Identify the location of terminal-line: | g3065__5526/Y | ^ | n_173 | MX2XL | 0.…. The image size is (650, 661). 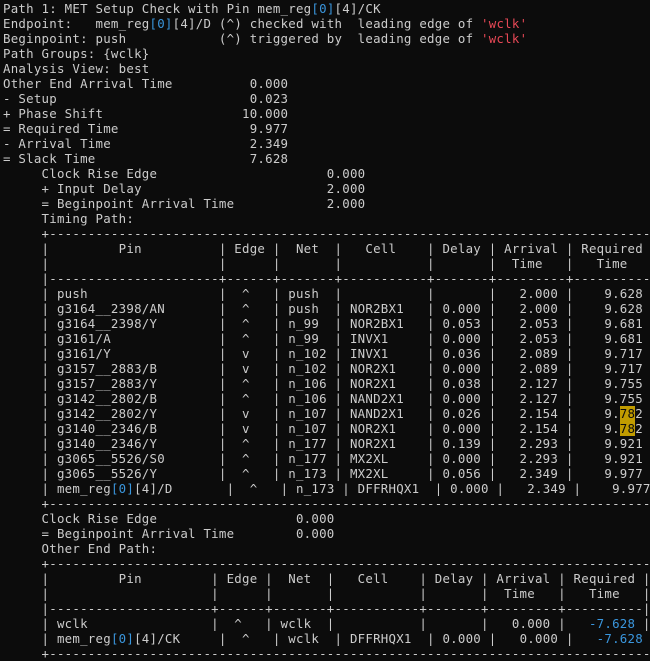
(326, 473).